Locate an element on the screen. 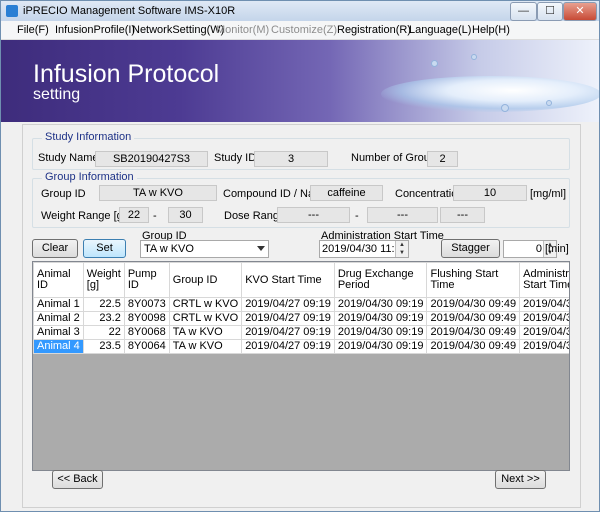 This screenshot has height=512, width=600. weight-range-label: Weight Range [g] is located at coordinates (83, 216).